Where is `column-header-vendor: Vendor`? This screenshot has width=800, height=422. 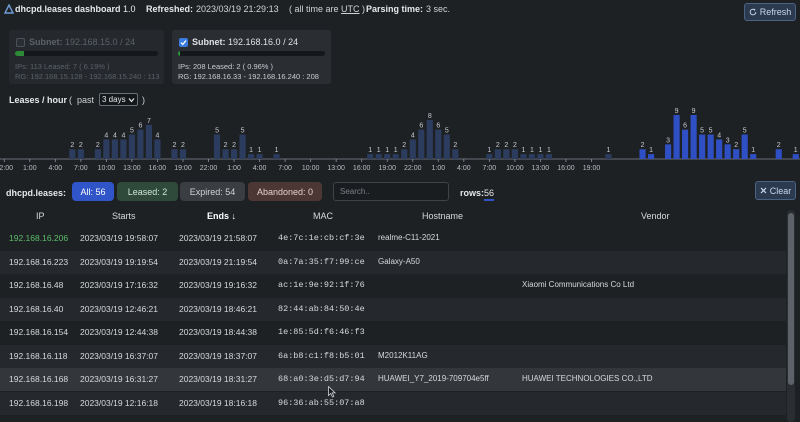 column-header-vendor: Vendor is located at coordinates (655, 216).